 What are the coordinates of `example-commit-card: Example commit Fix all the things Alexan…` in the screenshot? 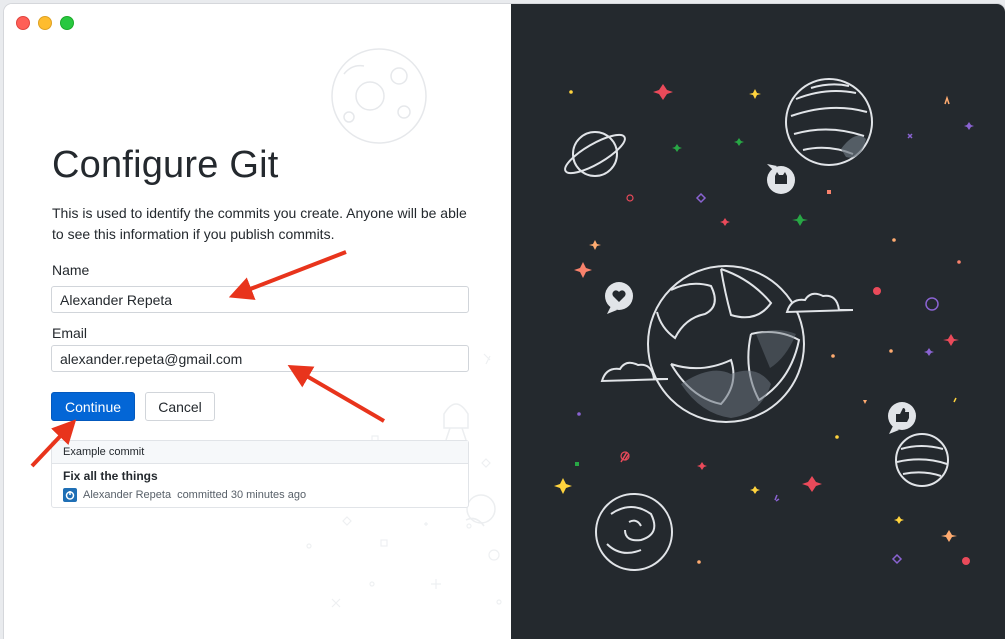 It's located at (260, 474).